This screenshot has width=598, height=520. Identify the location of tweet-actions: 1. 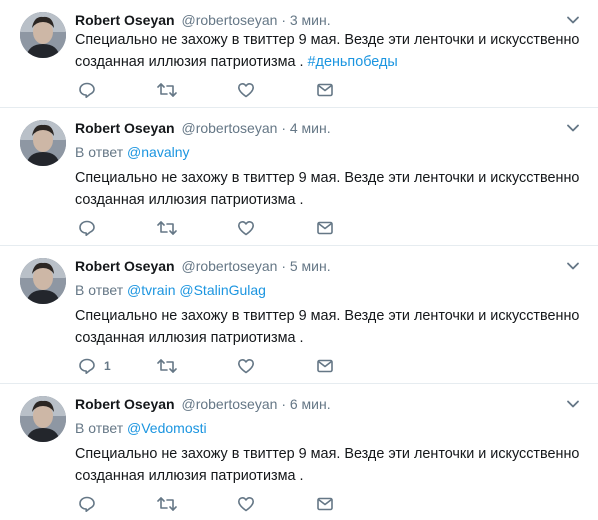
(210, 366).